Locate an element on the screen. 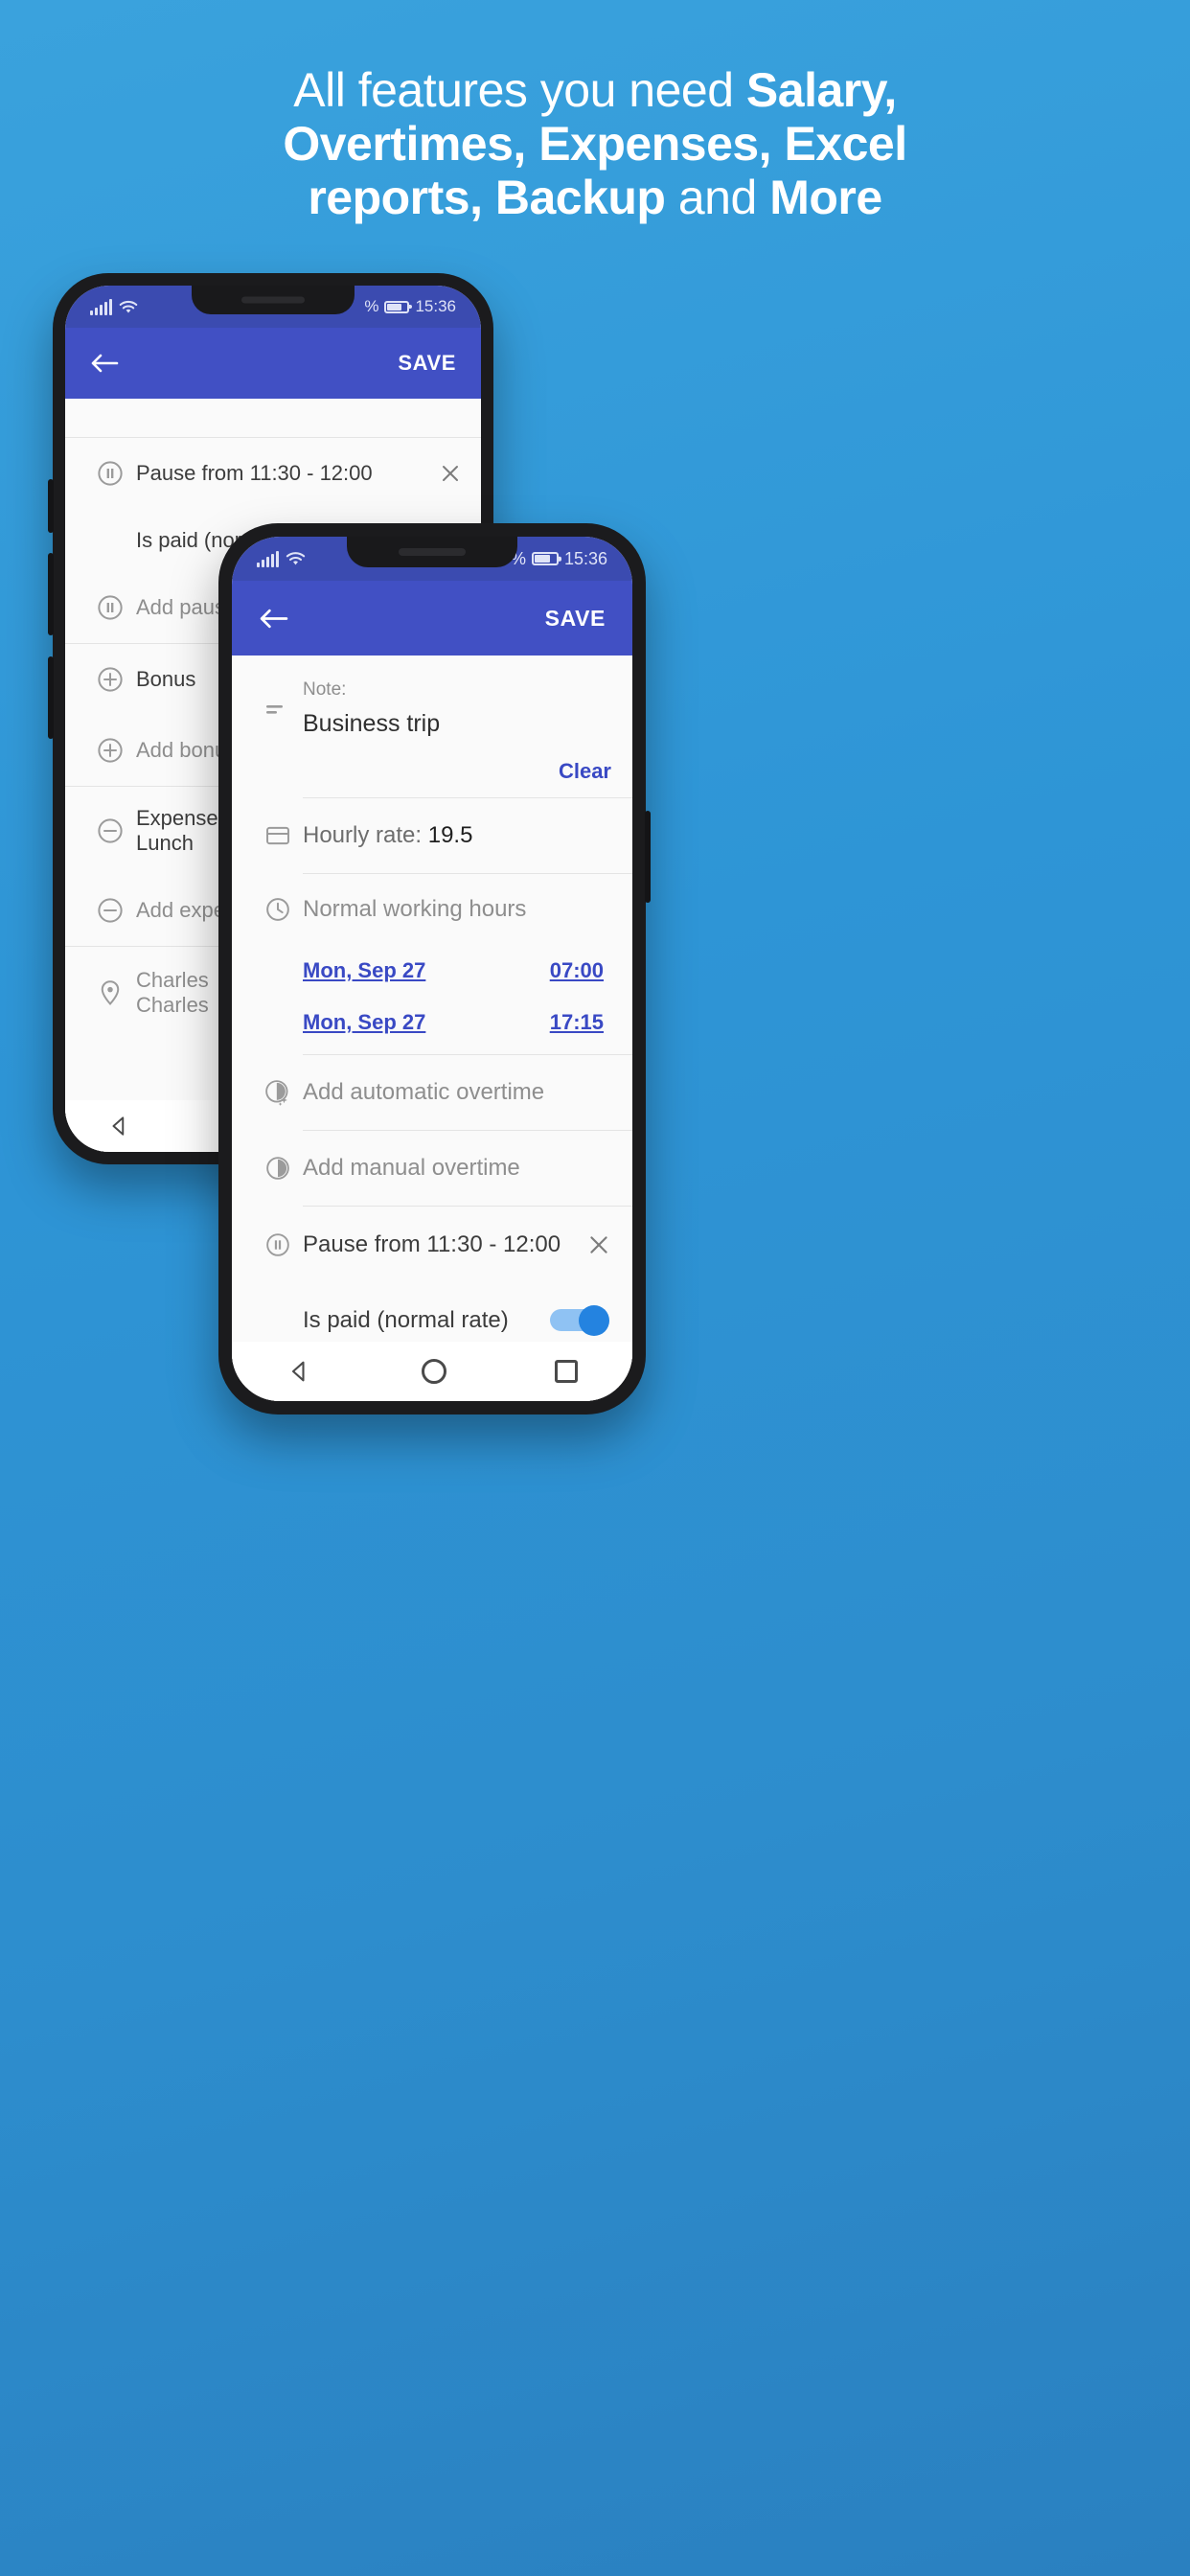 This screenshot has width=1190, height=2576. front-row-label: Pause from 11:30 - 12:00 is located at coordinates (432, 1243).